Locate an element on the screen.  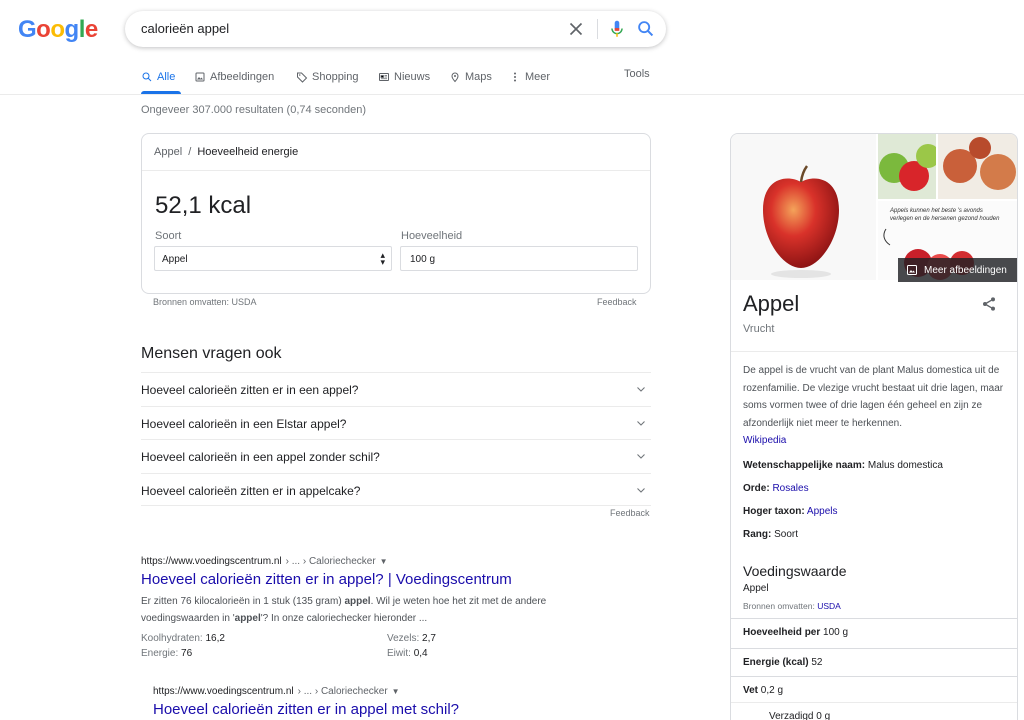
nutrition-source: Bronnen omvatten: USDA is located at coordinates (792, 606).